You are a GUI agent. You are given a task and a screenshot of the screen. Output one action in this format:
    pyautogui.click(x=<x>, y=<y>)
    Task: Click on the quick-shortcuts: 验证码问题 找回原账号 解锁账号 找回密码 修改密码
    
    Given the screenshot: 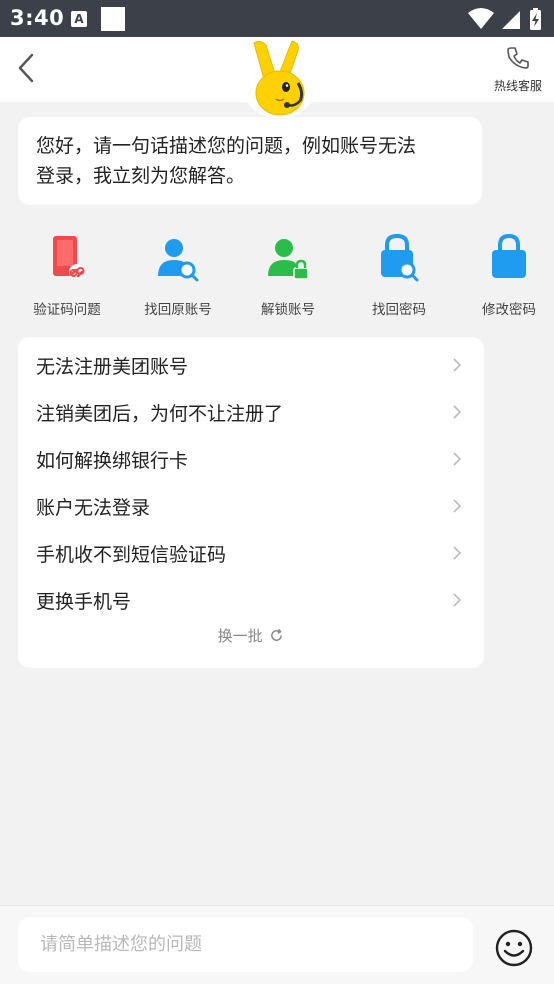 What is the action you would take?
    pyautogui.click(x=277, y=277)
    